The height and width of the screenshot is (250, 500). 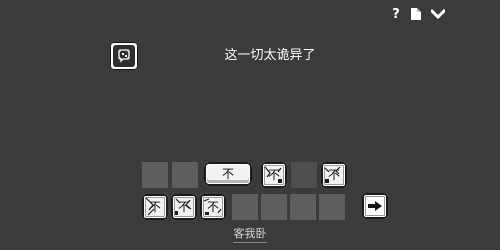 I want to click on arrow-right-icon, so click(x=375, y=206).